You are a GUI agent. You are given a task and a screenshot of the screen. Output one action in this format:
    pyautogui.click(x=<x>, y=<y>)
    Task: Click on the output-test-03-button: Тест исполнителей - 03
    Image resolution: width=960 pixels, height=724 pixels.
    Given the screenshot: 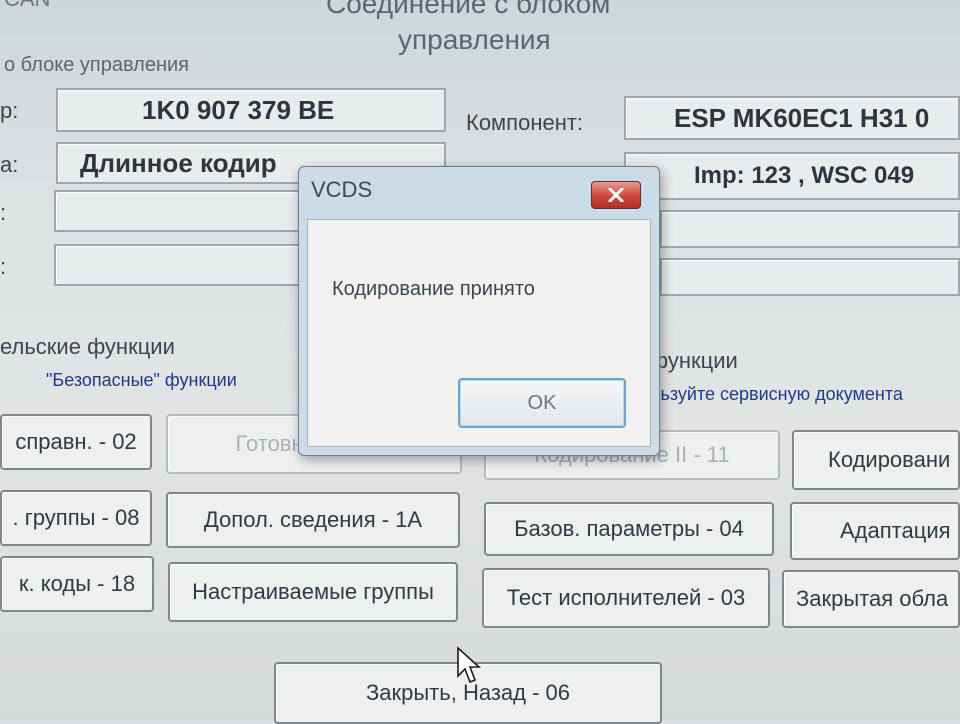 What is the action you would take?
    pyautogui.click(x=626, y=598)
    